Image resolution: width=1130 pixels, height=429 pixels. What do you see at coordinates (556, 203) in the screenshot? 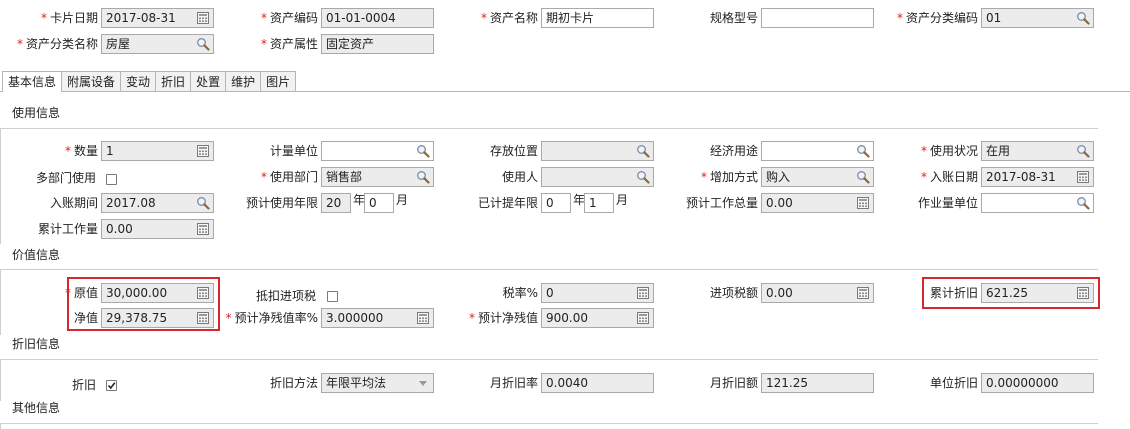
I see `depreciated-life-years-field: 0` at bounding box center [556, 203].